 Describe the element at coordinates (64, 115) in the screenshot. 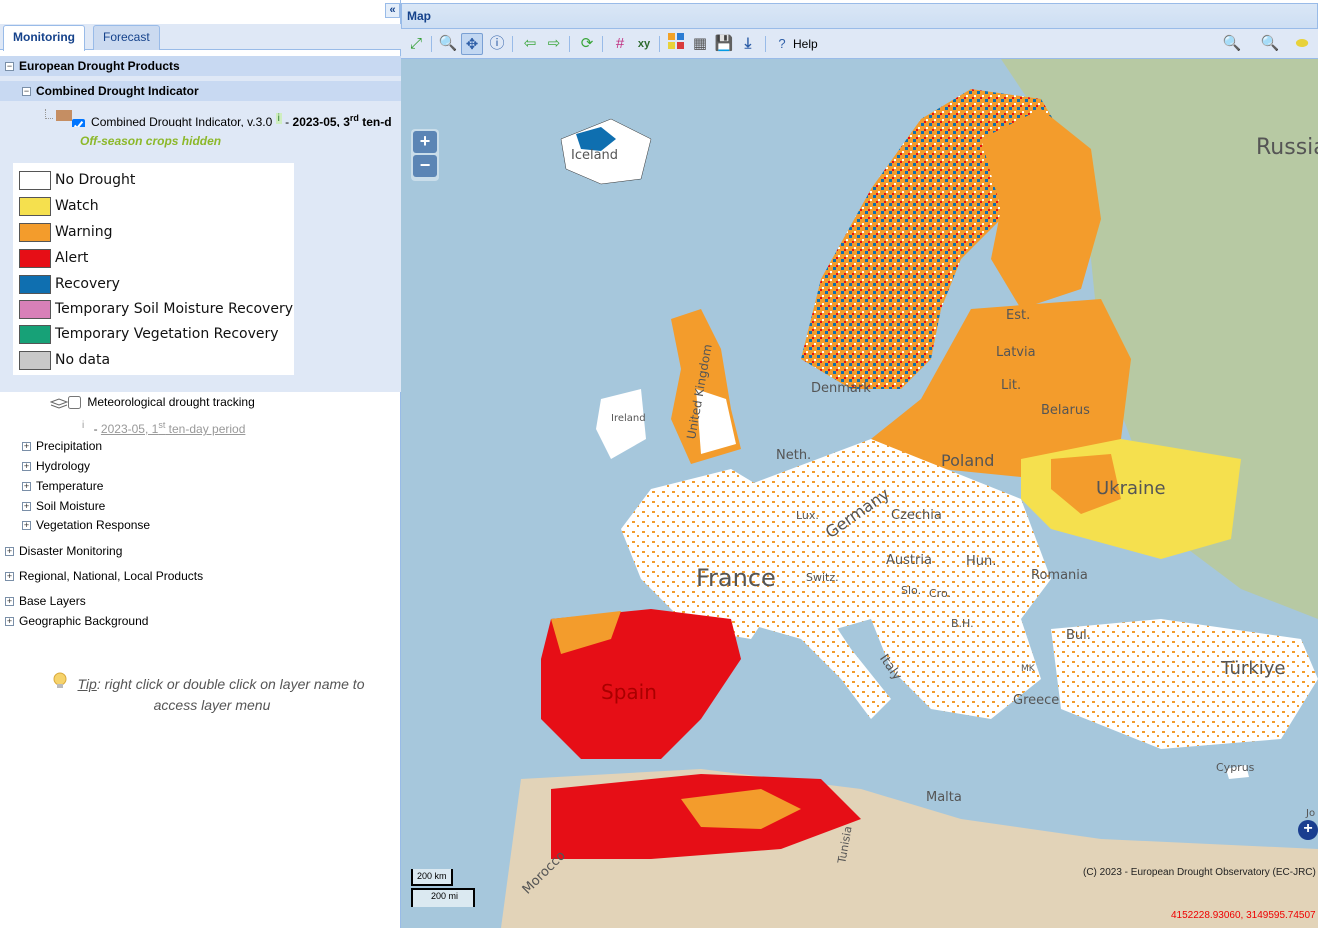

I see `layer-folder-icon` at that location.